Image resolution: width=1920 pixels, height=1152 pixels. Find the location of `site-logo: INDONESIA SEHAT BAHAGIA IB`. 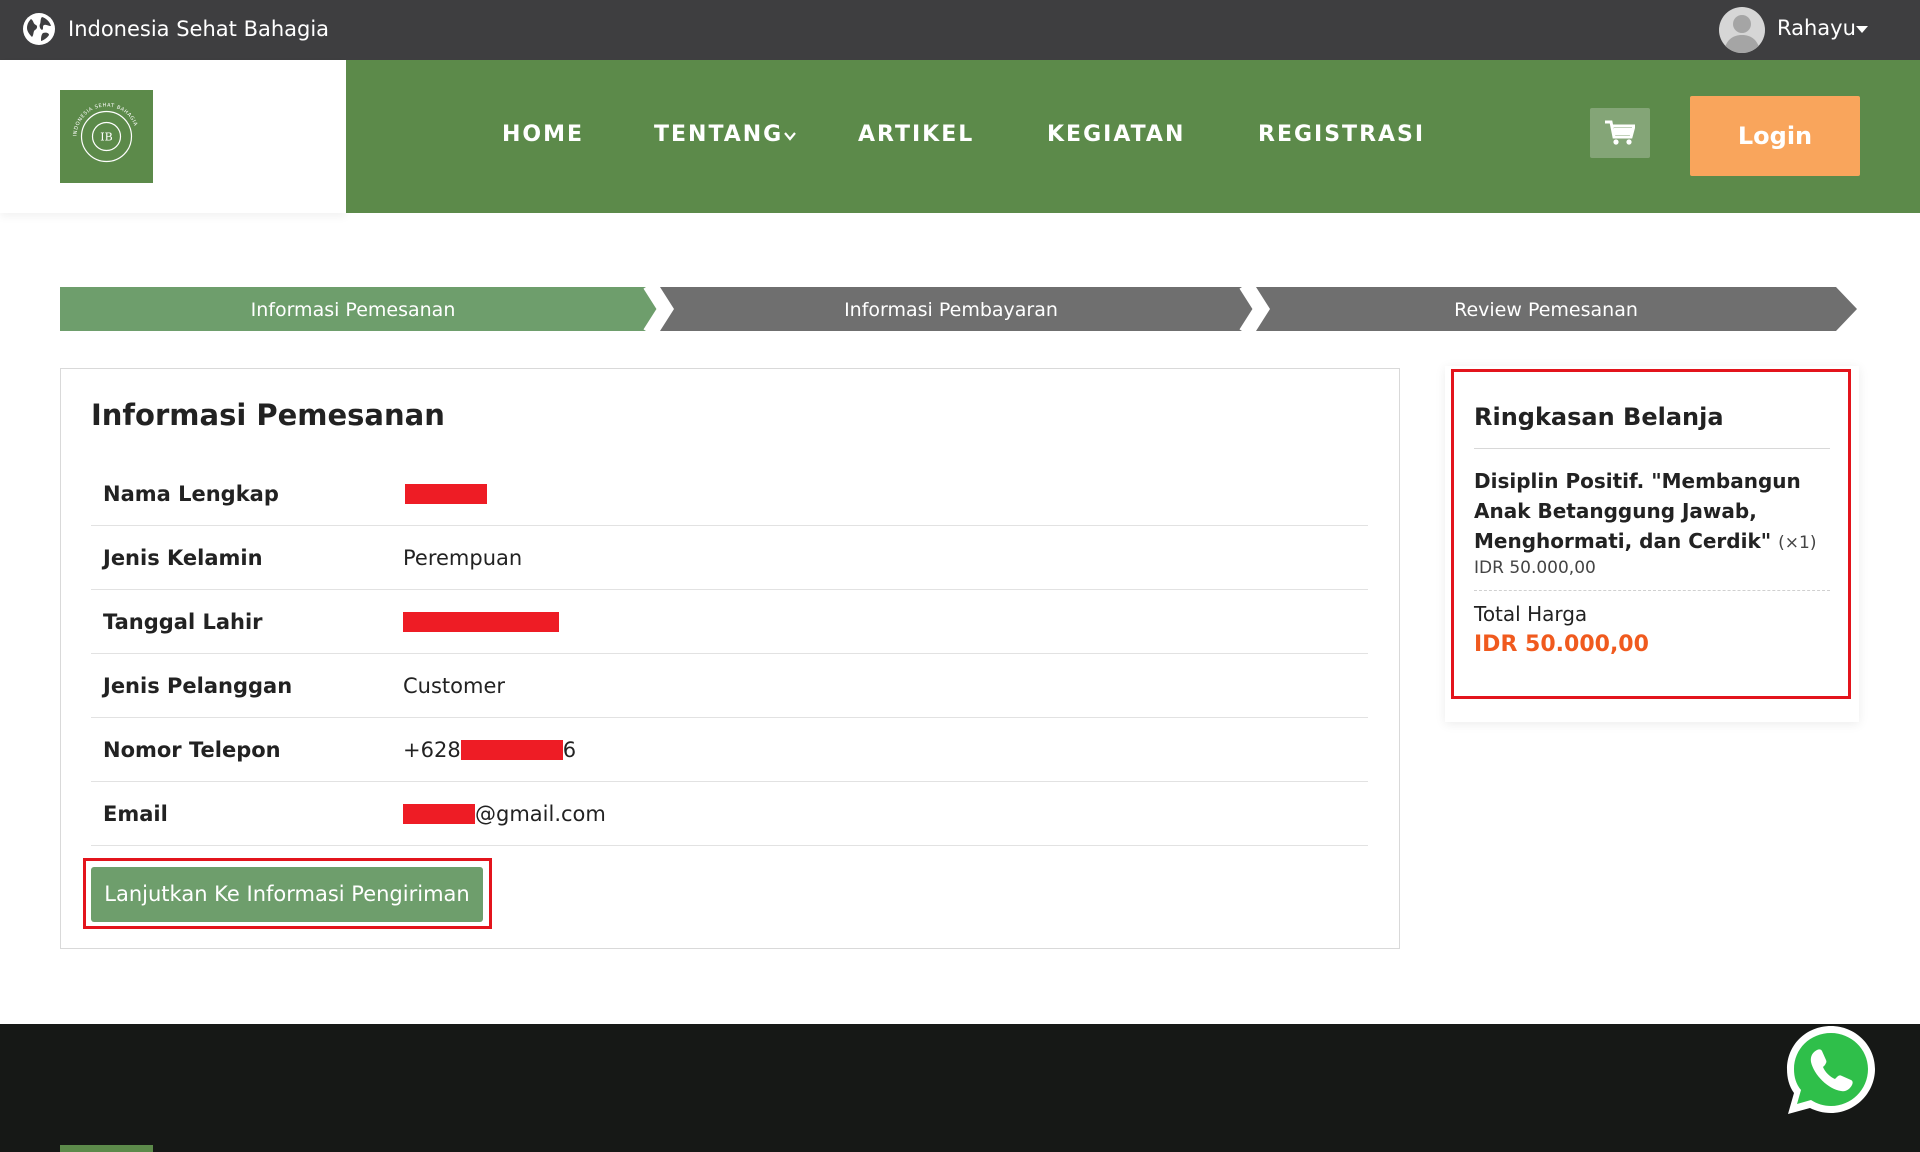

site-logo: INDONESIA SEHAT BAHAGIA IB is located at coordinates (106, 136).